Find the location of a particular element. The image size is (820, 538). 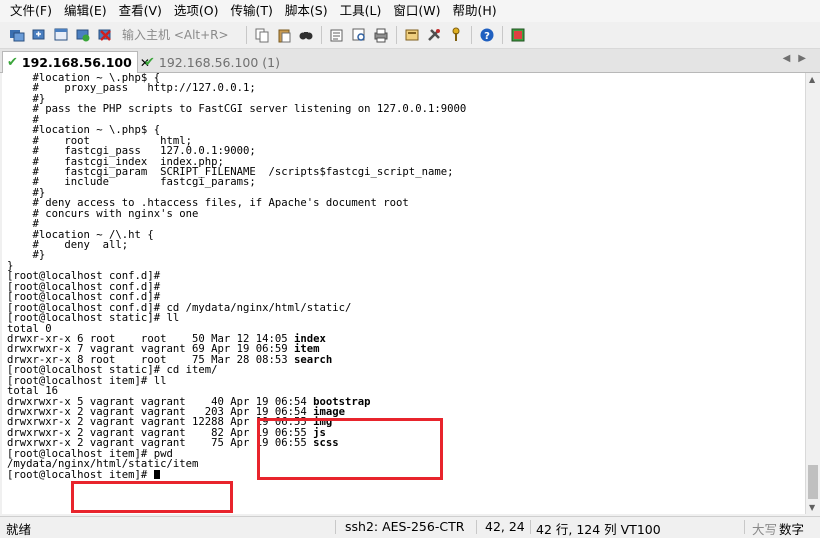

scroll-thumb is located at coordinates (813, 482).